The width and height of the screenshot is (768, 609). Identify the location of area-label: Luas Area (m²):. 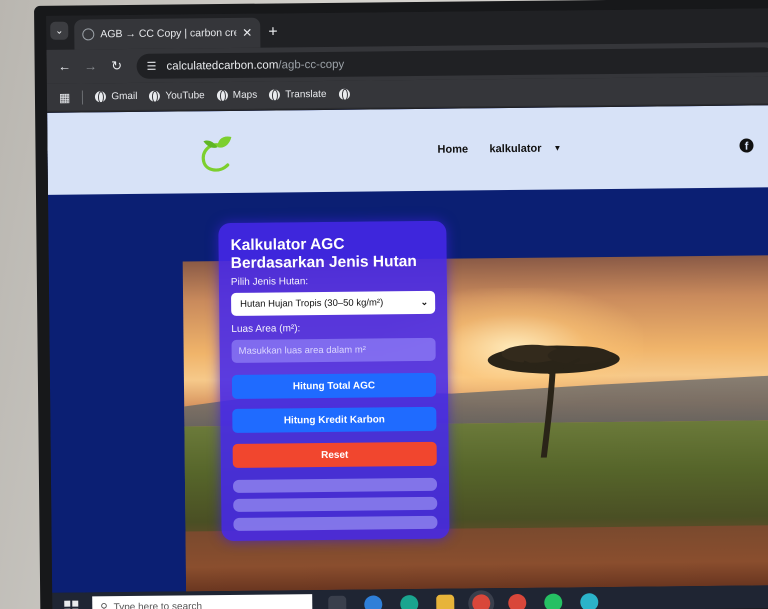
(266, 329).